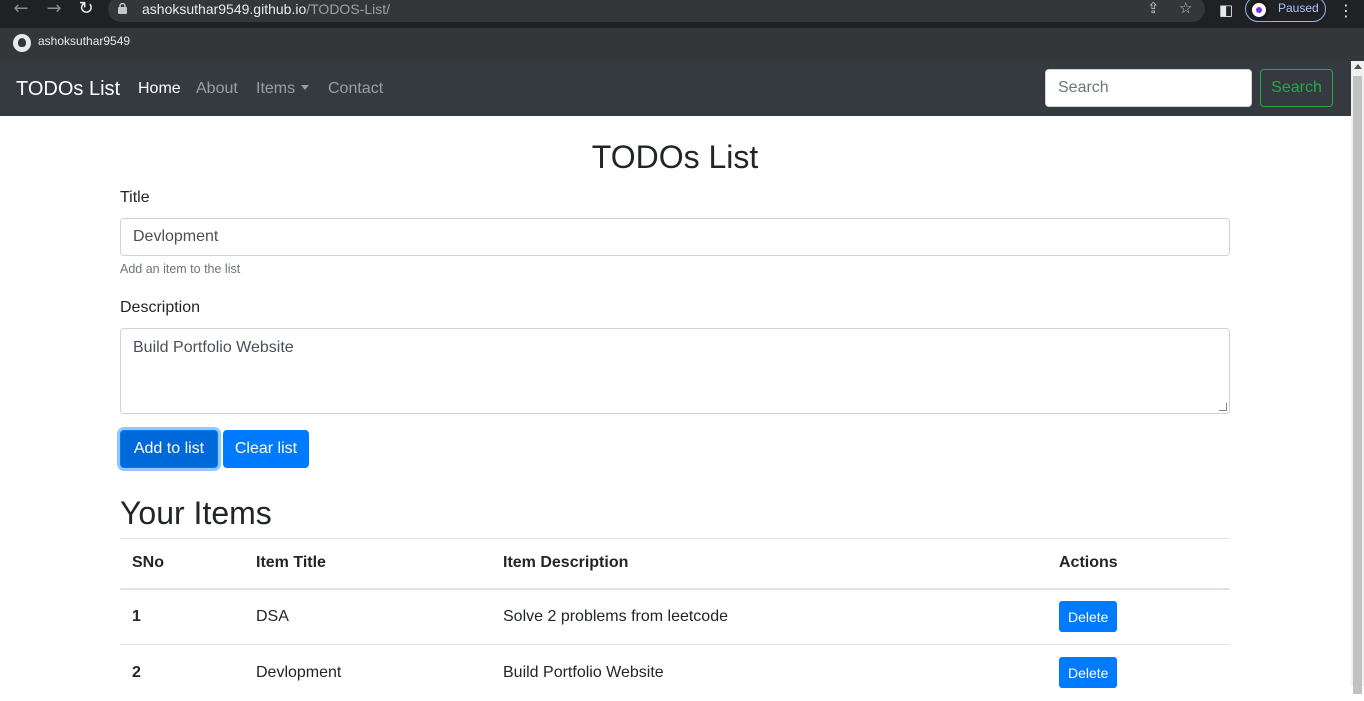 The height and width of the screenshot is (701, 1364). Describe the element at coordinates (22, 43) in the screenshot. I see `github-icon` at that location.